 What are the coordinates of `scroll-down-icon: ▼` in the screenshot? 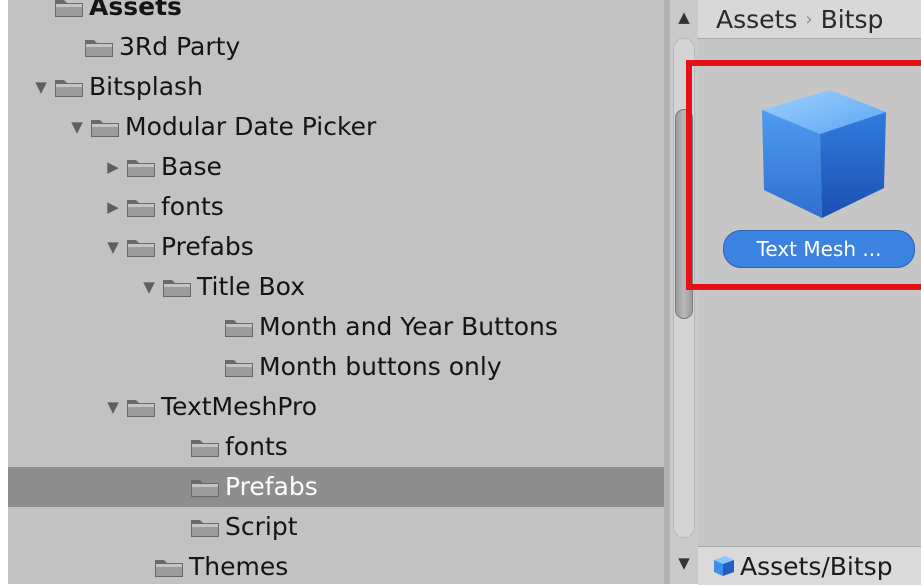 It's located at (684, 563).